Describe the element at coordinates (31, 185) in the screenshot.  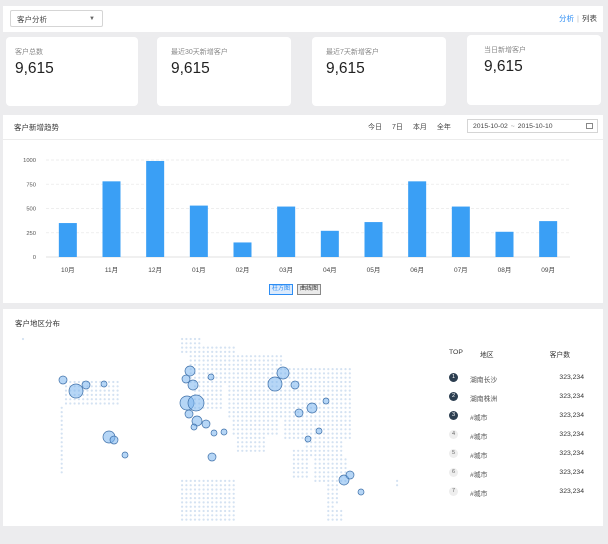
I see `y-tick-label: 750` at that location.